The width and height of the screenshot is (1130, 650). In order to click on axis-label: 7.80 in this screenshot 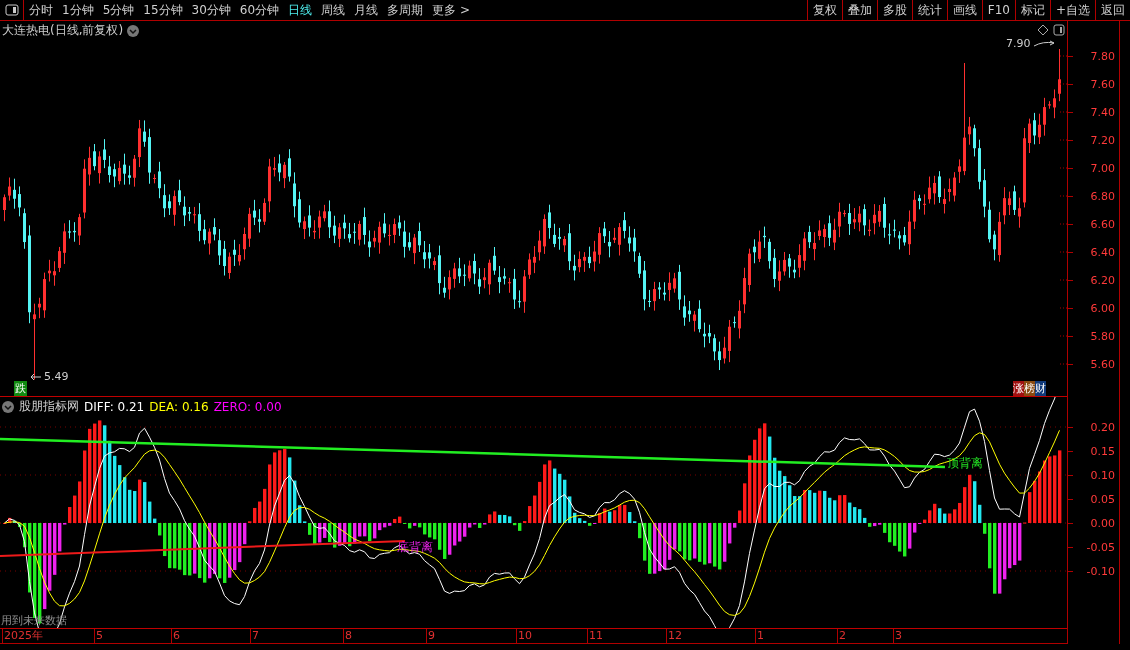, I will do `click(1102, 56)`.